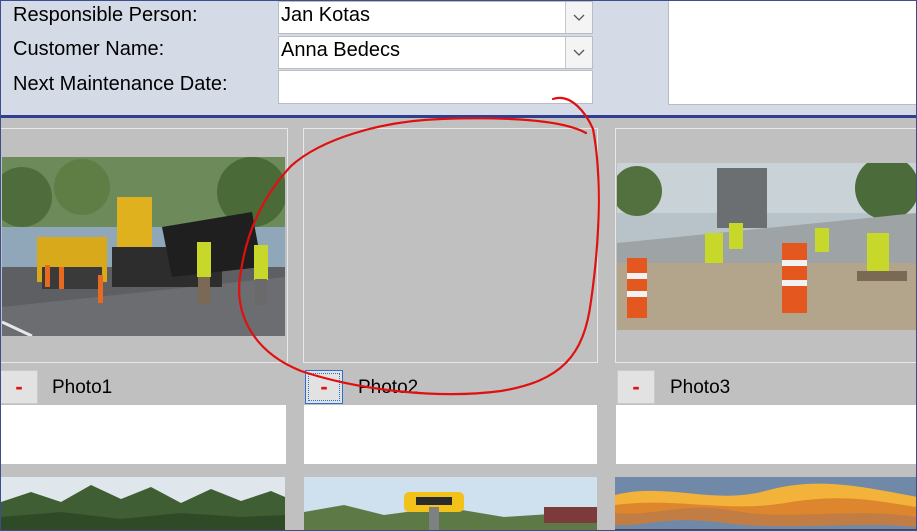 The image size is (917, 531). Describe the element at coordinates (435, 52) in the screenshot. I see `customer-name-combo: Anna Bedecs` at that location.